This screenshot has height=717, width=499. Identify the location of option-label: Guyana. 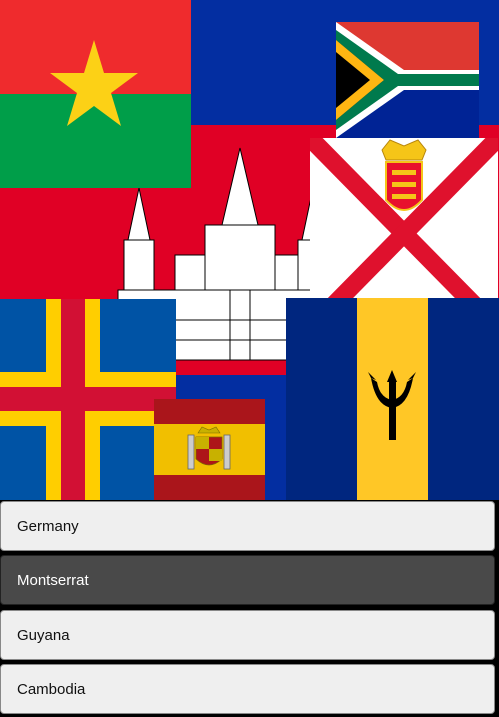
(43, 635).